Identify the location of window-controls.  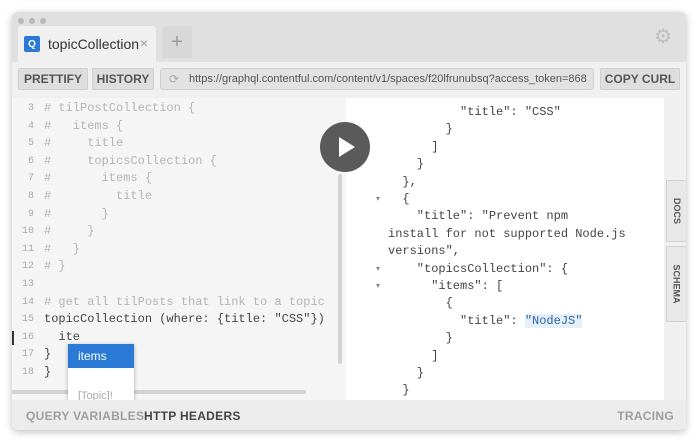
(32, 21).